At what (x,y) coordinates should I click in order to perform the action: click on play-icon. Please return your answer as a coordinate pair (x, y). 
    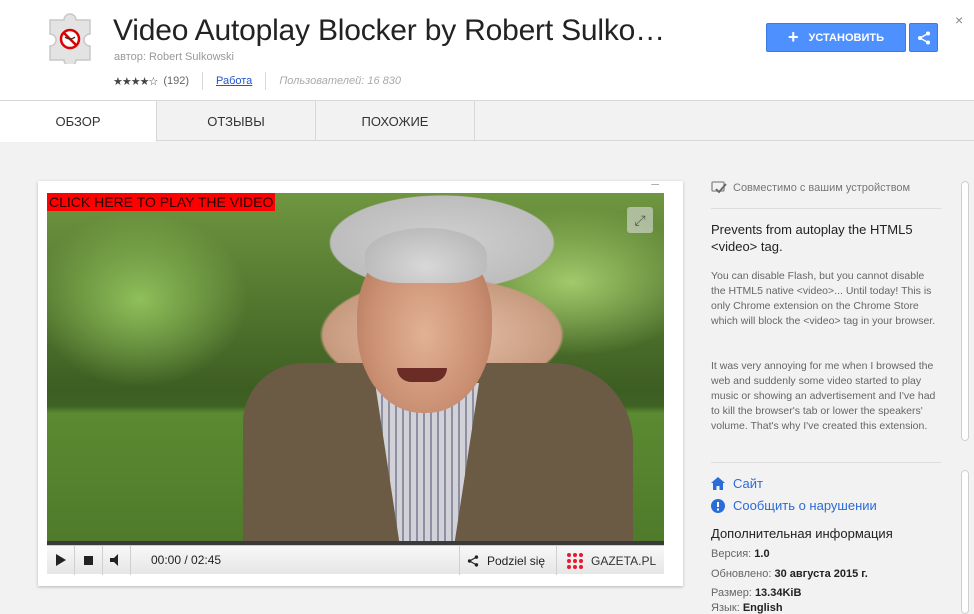
    Looking at the image, I should click on (60, 560).